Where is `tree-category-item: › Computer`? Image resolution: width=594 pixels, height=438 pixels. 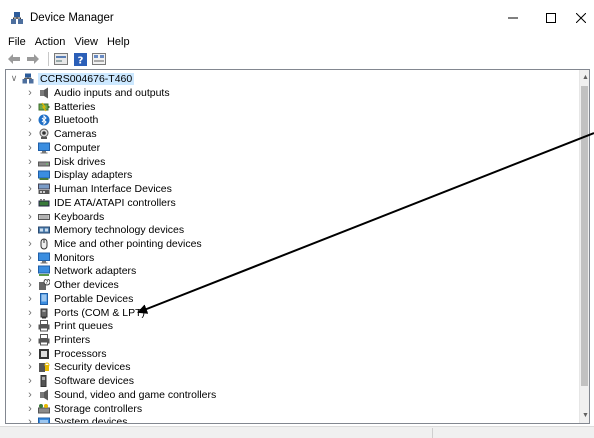 tree-category-item: › Computer is located at coordinates (62, 148).